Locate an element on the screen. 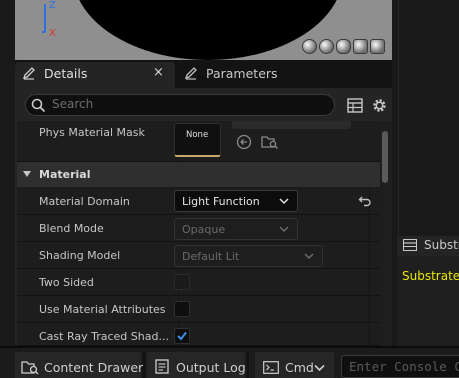  cast-ray-traced-shadows-checkbox is located at coordinates (182, 336).